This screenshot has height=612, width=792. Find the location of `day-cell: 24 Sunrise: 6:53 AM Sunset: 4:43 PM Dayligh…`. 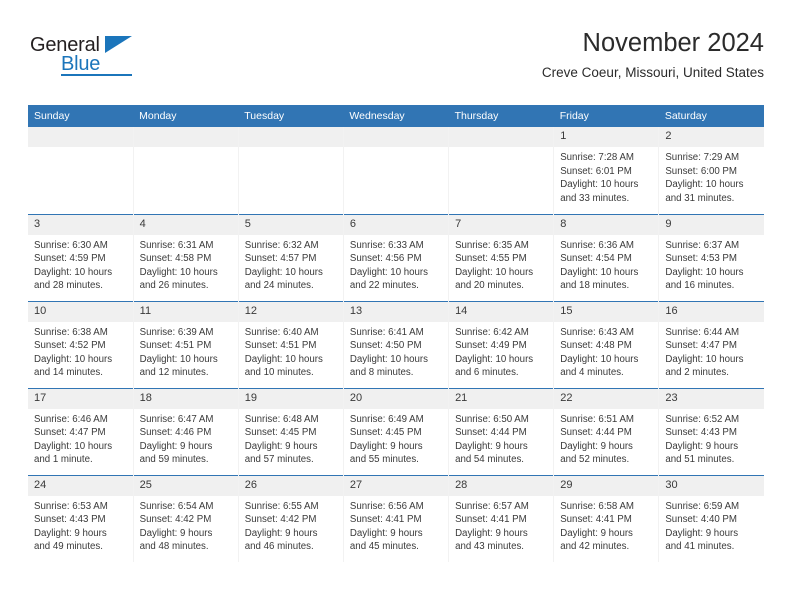

day-cell: 24 Sunrise: 6:53 AM Sunset: 4:43 PM Dayligh… is located at coordinates (81, 518).